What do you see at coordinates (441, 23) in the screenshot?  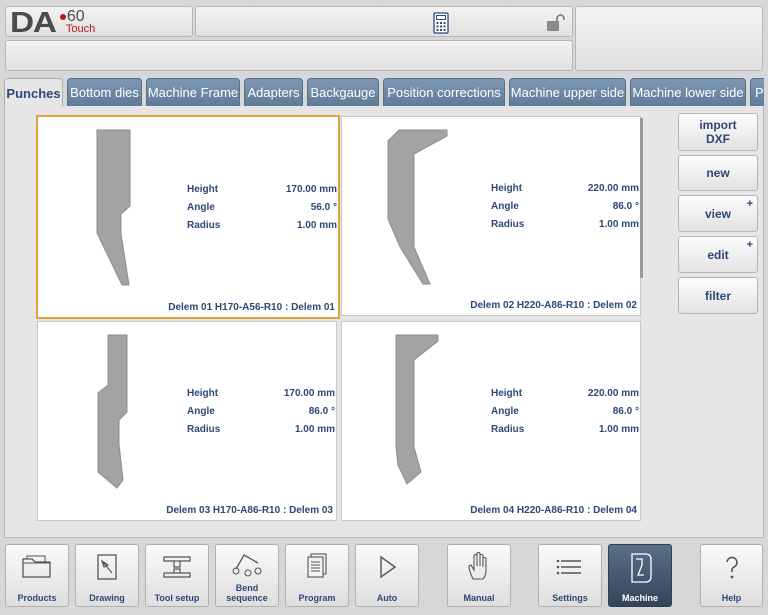 I see `calculator-icon` at bounding box center [441, 23].